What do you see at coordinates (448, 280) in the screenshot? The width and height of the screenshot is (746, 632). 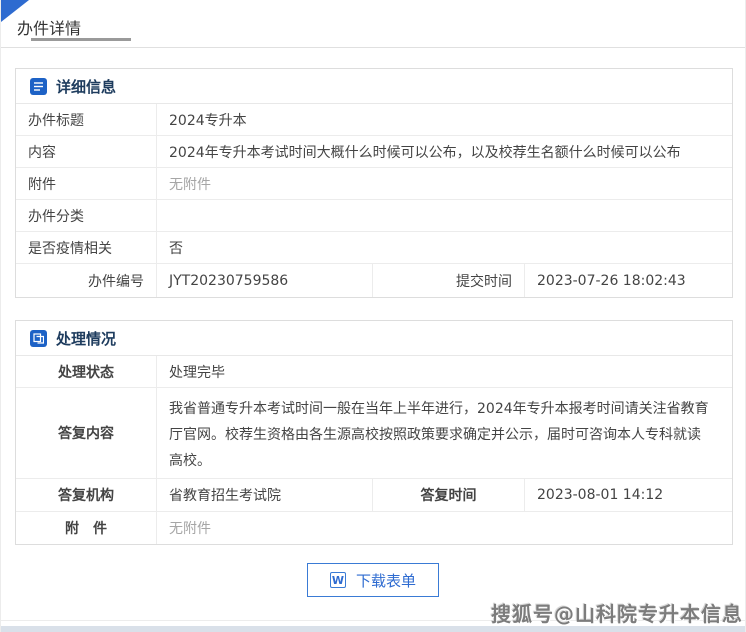 I see `submit-time-label: 提交时间` at bounding box center [448, 280].